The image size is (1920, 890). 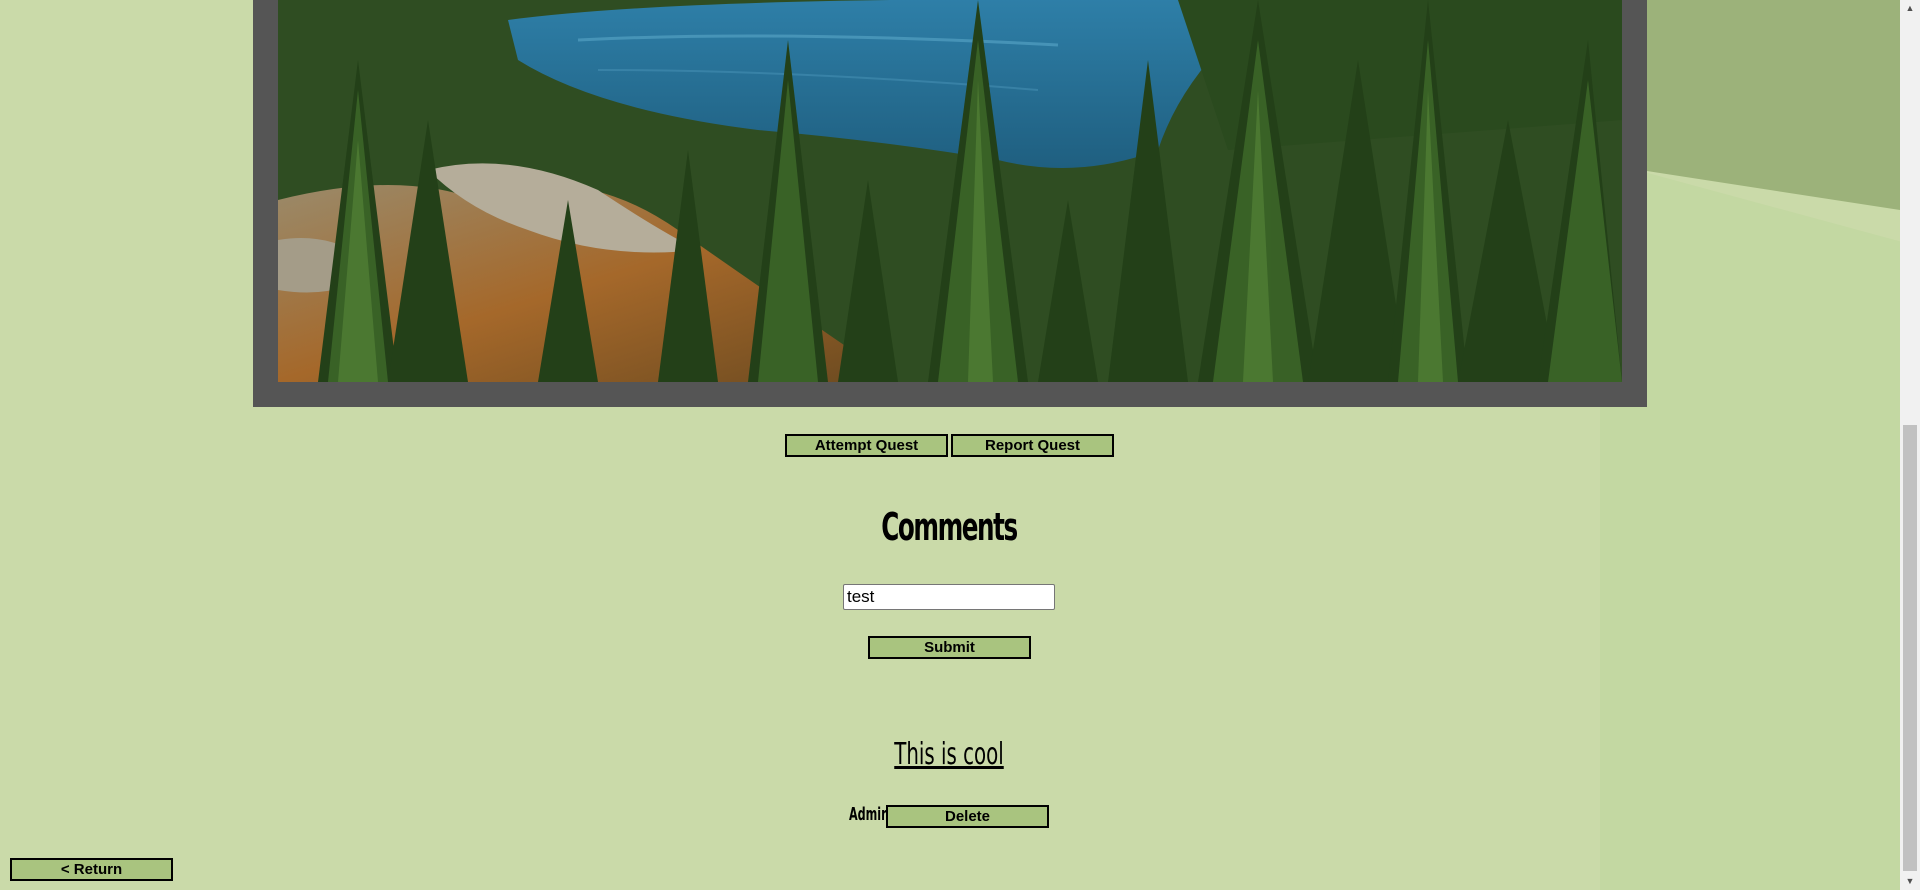 I want to click on scroll-thumb, so click(x=1910, y=648).